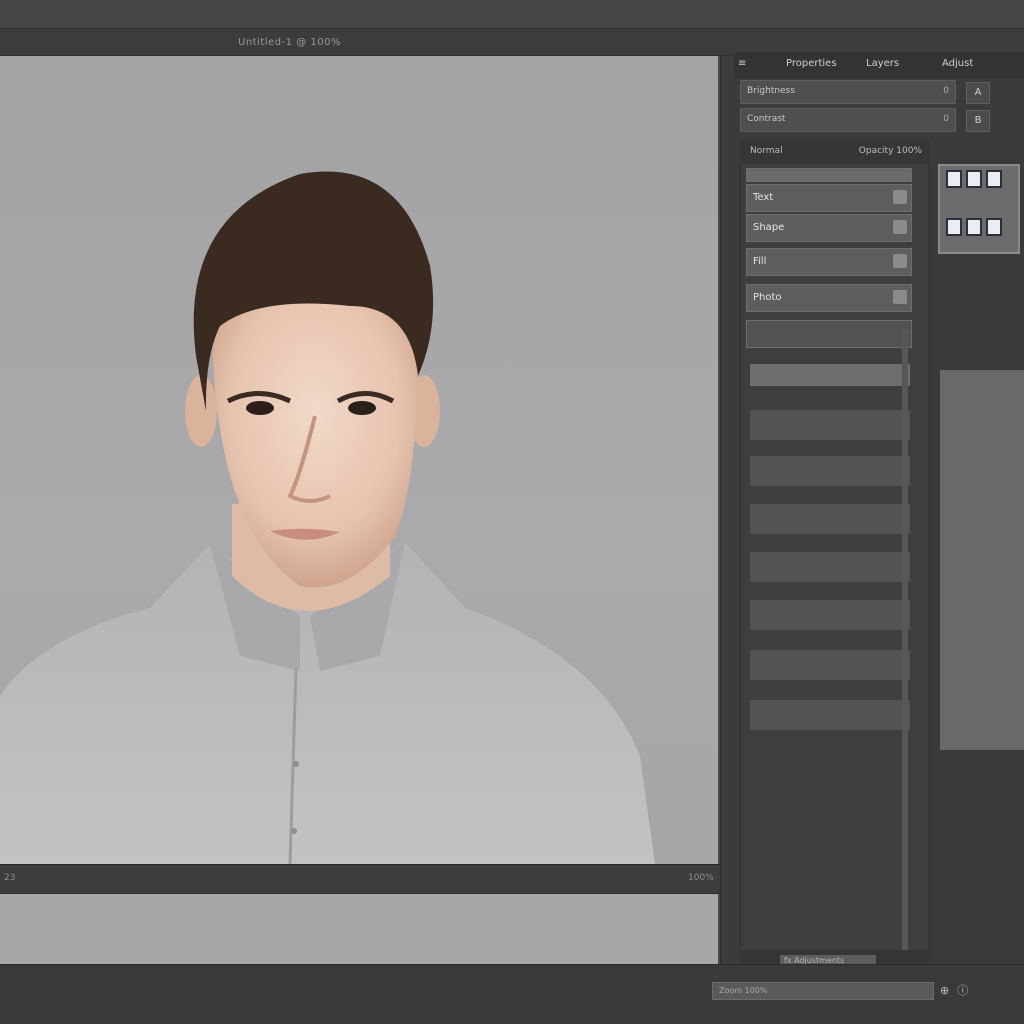  Describe the element at coordinates (771, 91) in the screenshot. I see `property-label: Brightness` at that location.